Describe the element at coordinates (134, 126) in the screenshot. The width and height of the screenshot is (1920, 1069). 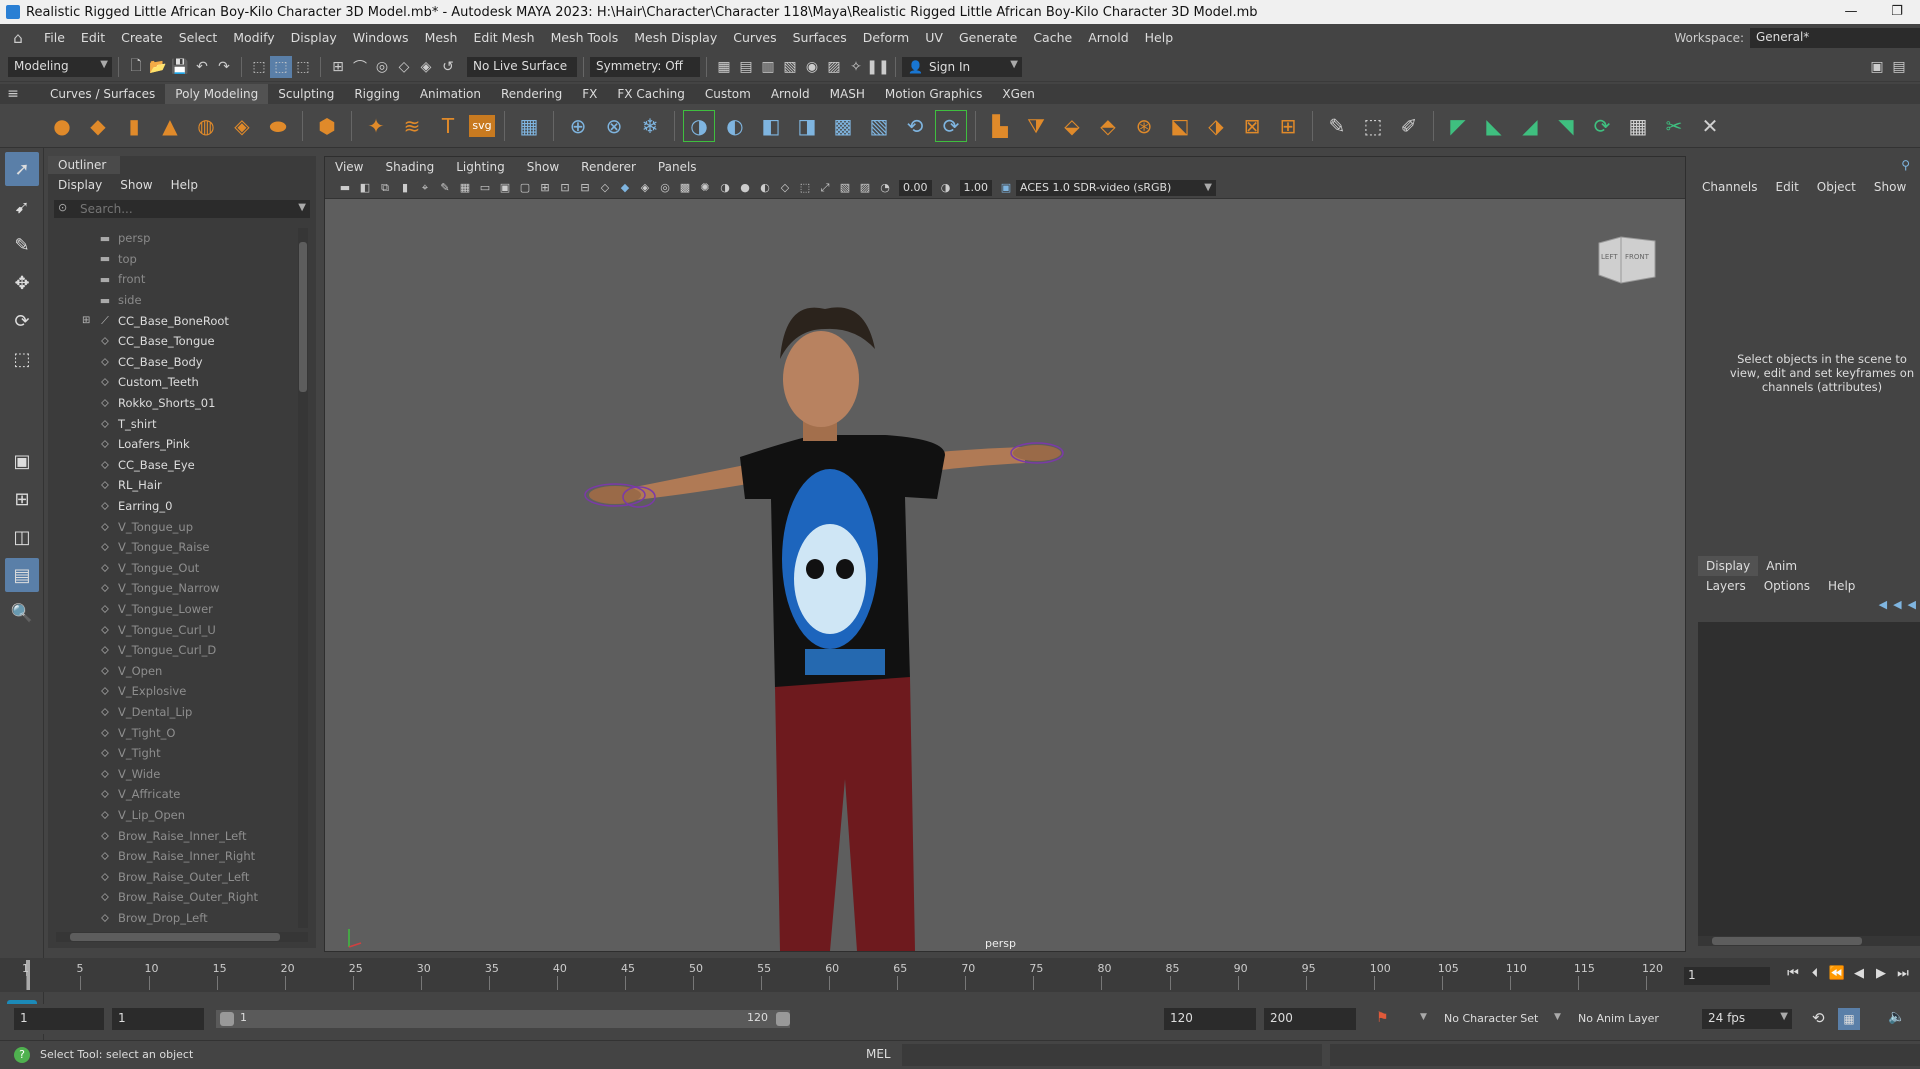
I see `poly-cylinder-icon: ▮` at that location.